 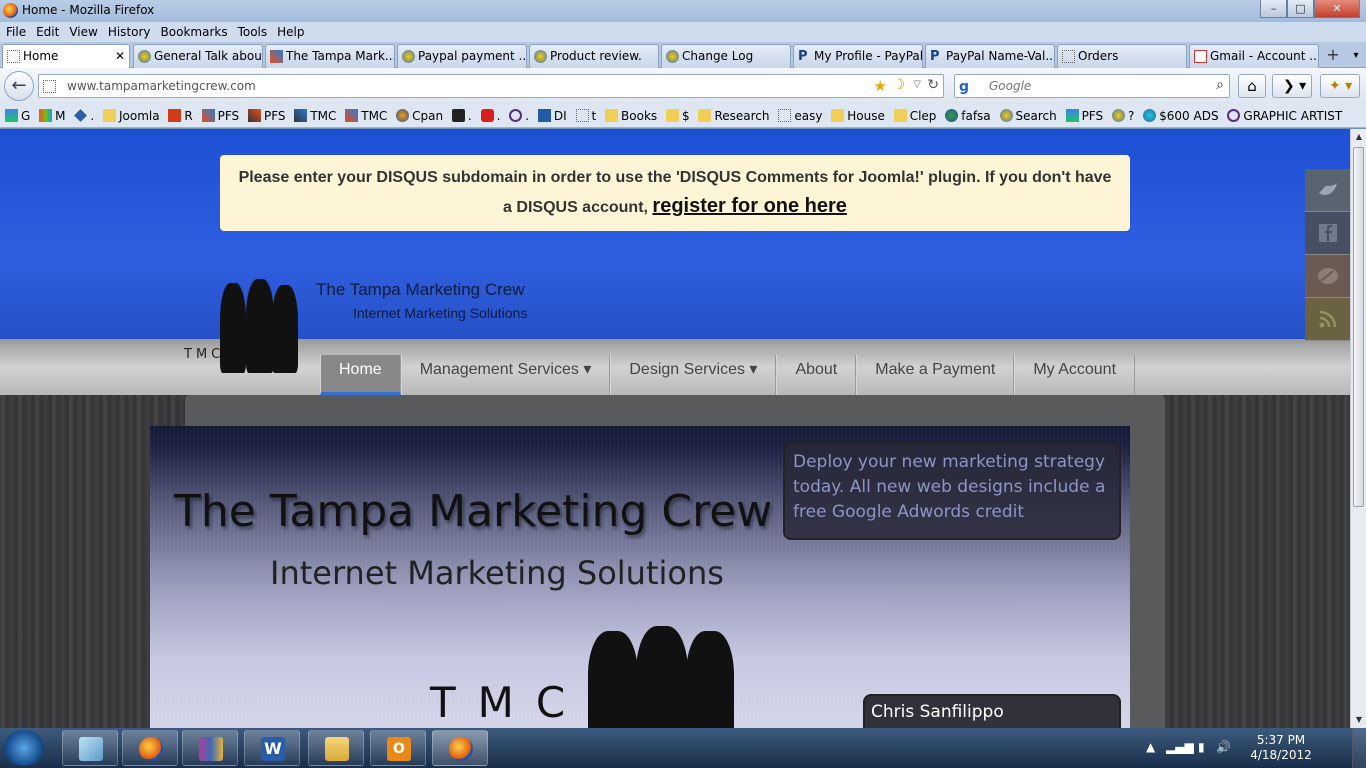 I want to click on url-bar: www.tampamarketingcrew.com ★ ☽ ▽ ↻, so click(x=491, y=86).